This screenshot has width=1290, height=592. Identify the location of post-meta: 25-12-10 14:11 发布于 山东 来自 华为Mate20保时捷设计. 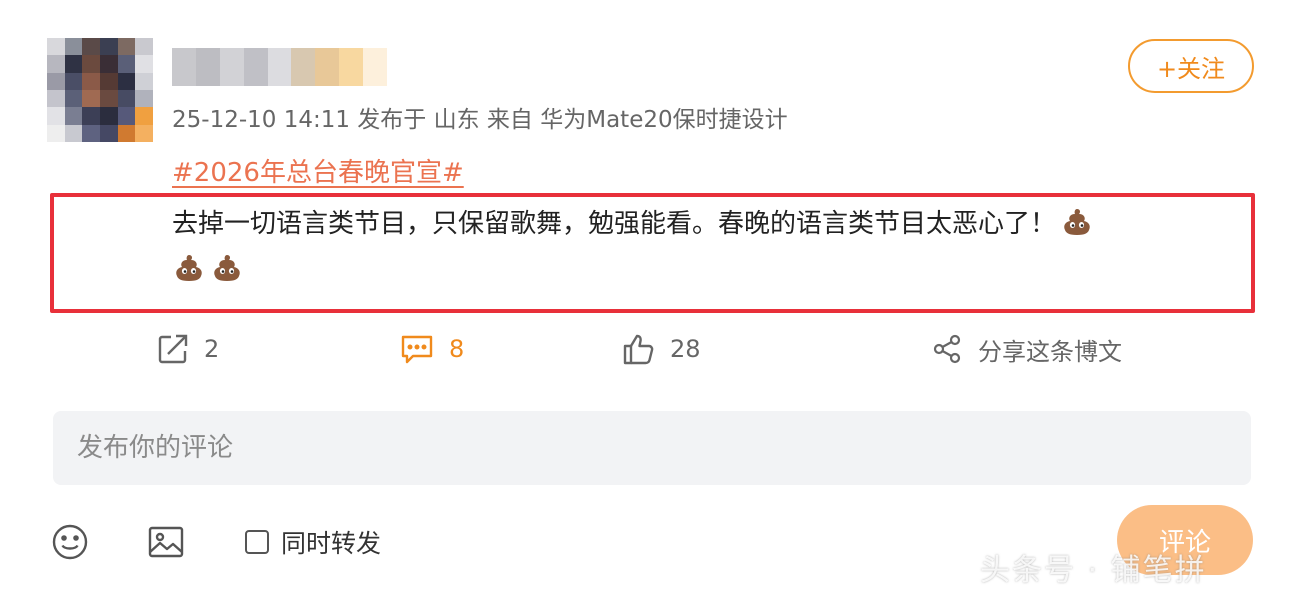
(480, 120).